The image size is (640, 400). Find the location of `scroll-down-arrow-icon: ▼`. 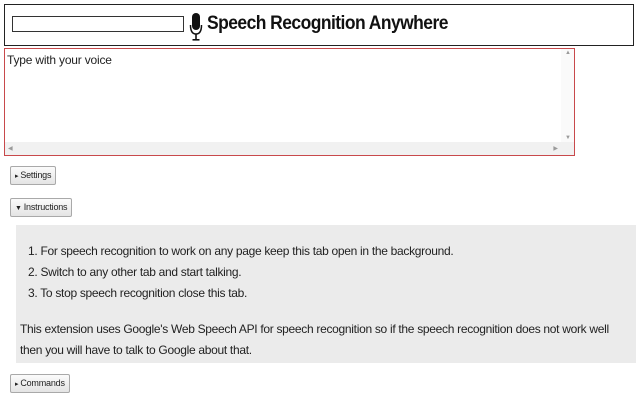

scroll-down-arrow-icon: ▼ is located at coordinates (568, 138).